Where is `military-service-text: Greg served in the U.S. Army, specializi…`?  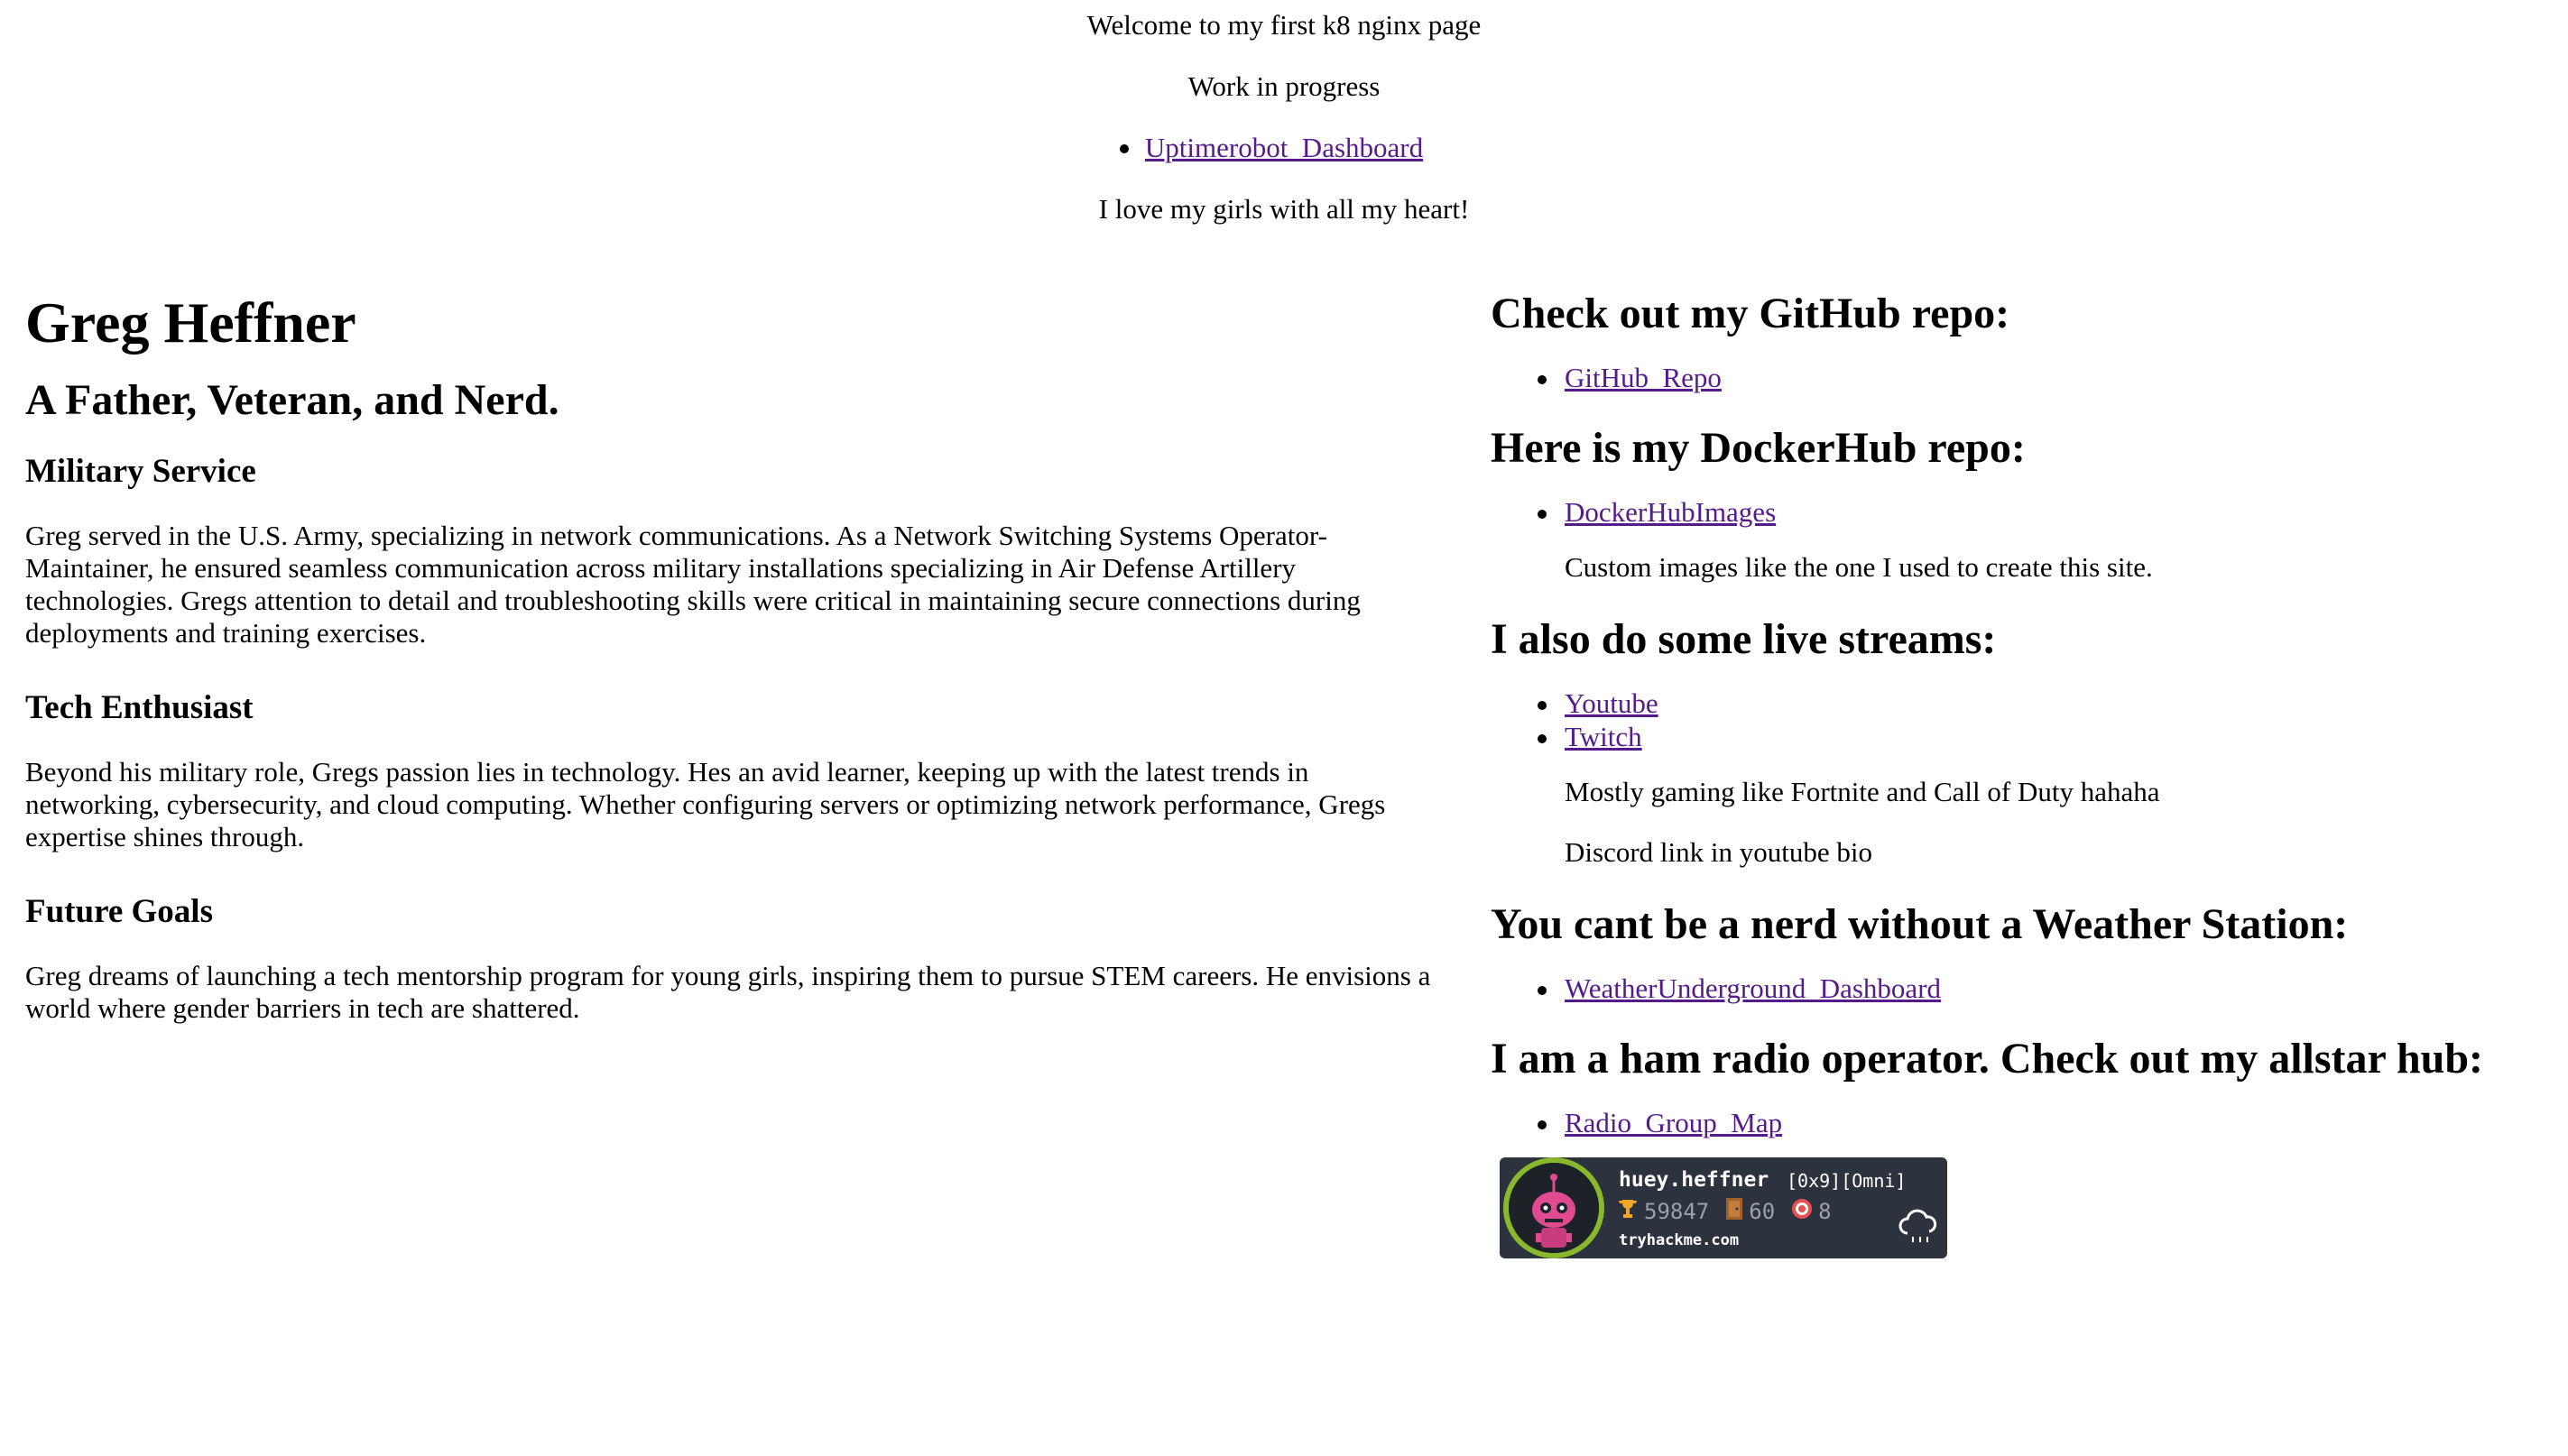 military-service-text: Greg served in the U.S. Army, specializi… is located at coordinates (693, 584).